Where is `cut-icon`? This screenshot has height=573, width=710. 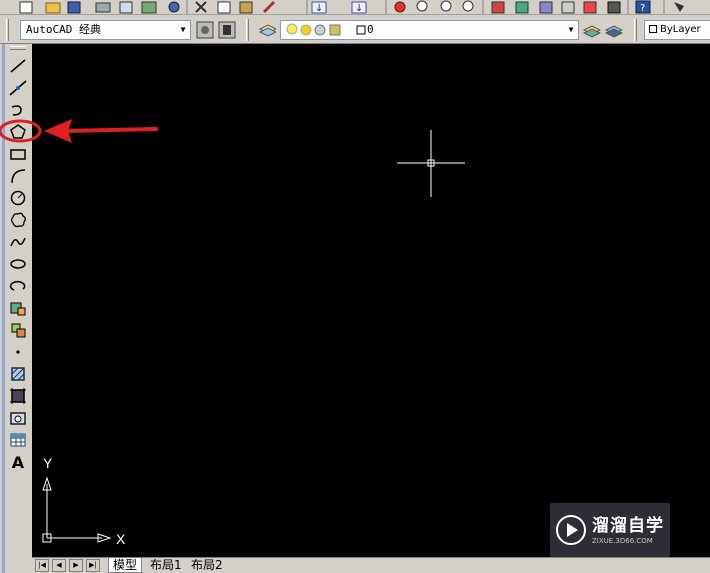
cut-icon is located at coordinates (201, 7).